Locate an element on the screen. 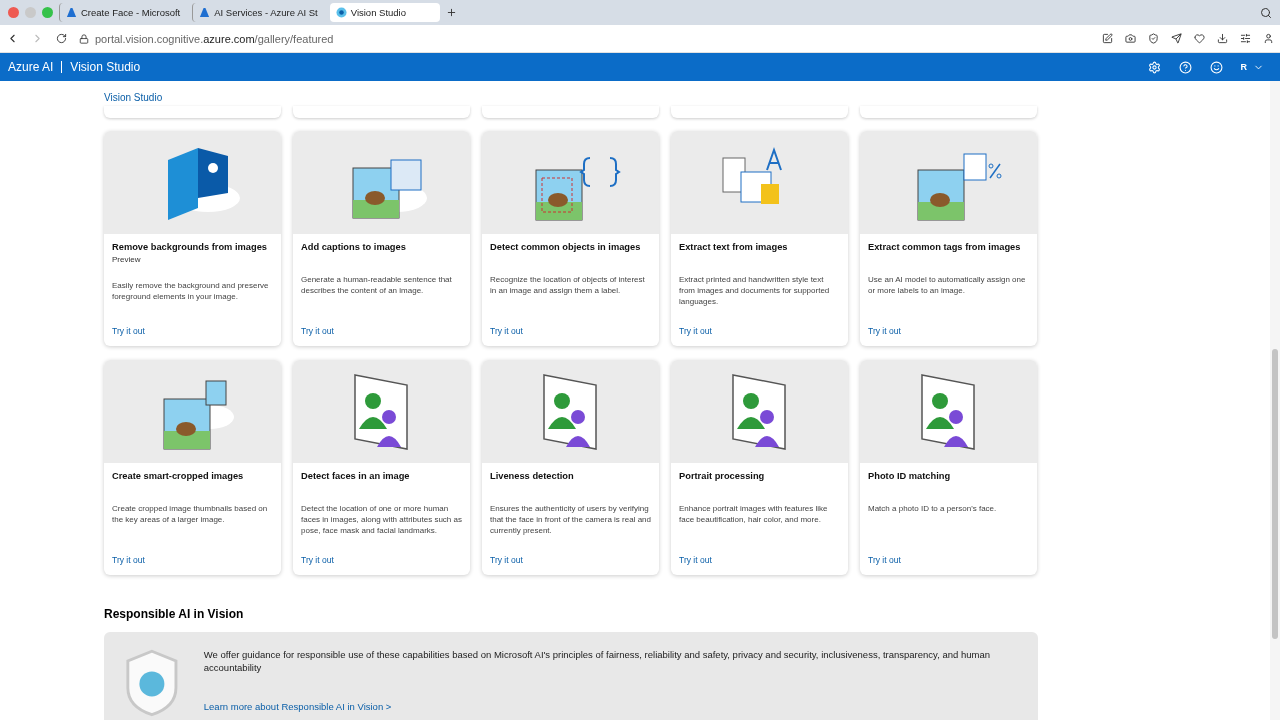 This screenshot has height=720, width=1280. settings-icon is located at coordinates (1154, 67).